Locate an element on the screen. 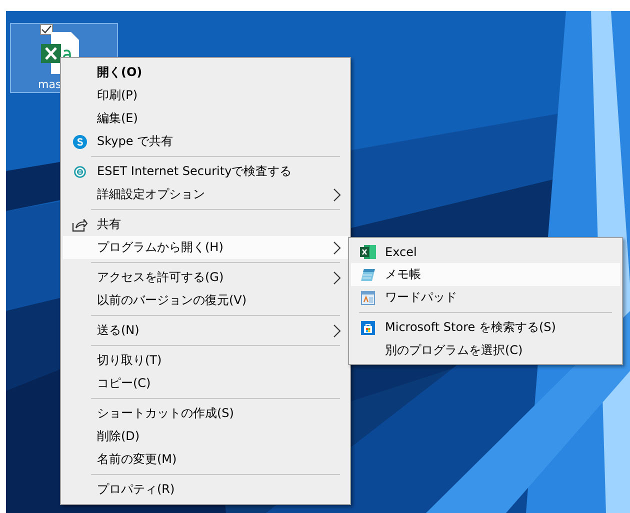 Image resolution: width=630 pixels, height=513 pixels. share-icon is located at coordinates (80, 225).